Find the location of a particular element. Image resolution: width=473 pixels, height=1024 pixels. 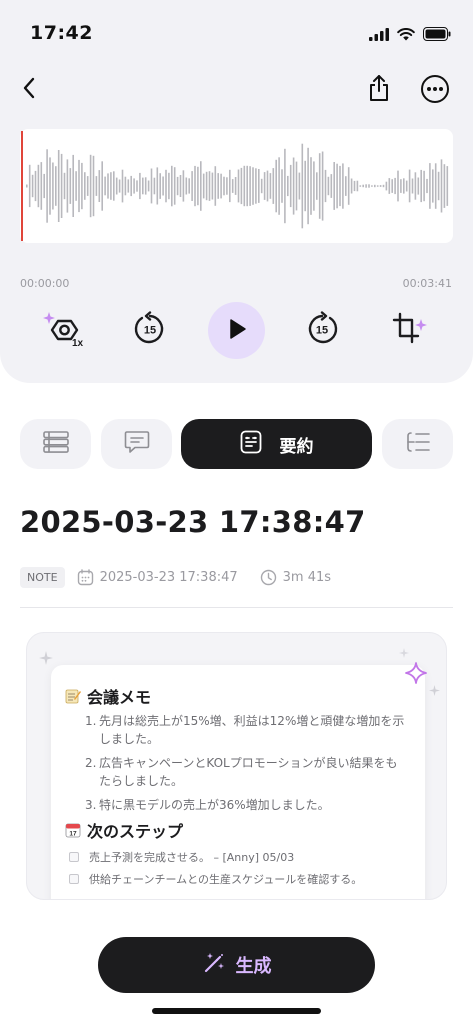

wifi-icon is located at coordinates (406, 35).